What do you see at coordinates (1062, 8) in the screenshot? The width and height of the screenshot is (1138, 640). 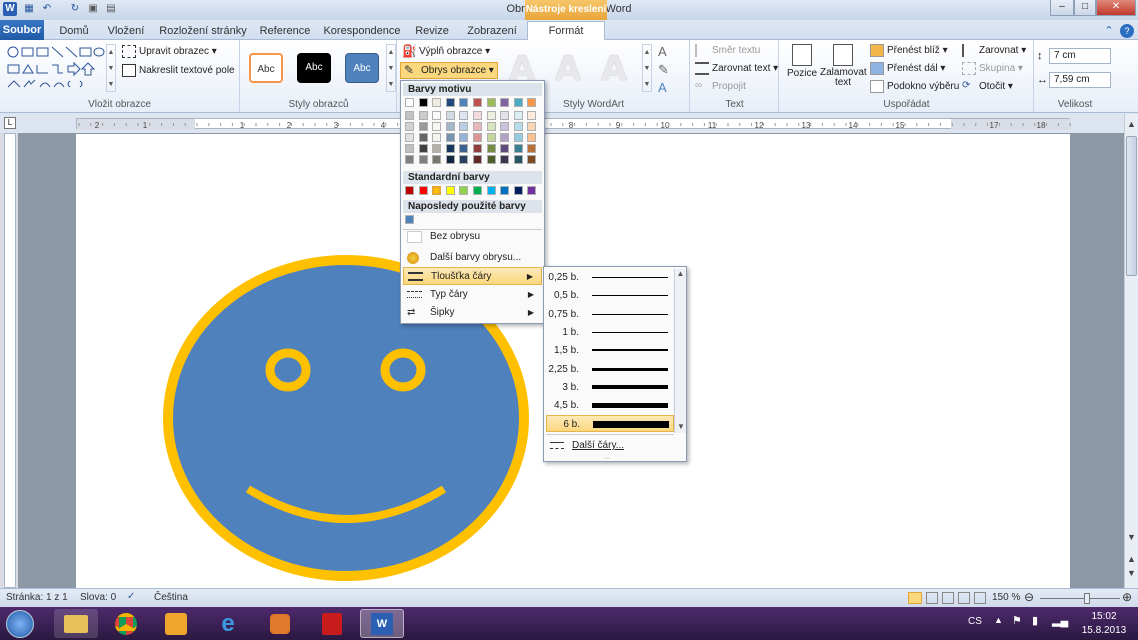 I see `minimize-button: –` at bounding box center [1062, 8].